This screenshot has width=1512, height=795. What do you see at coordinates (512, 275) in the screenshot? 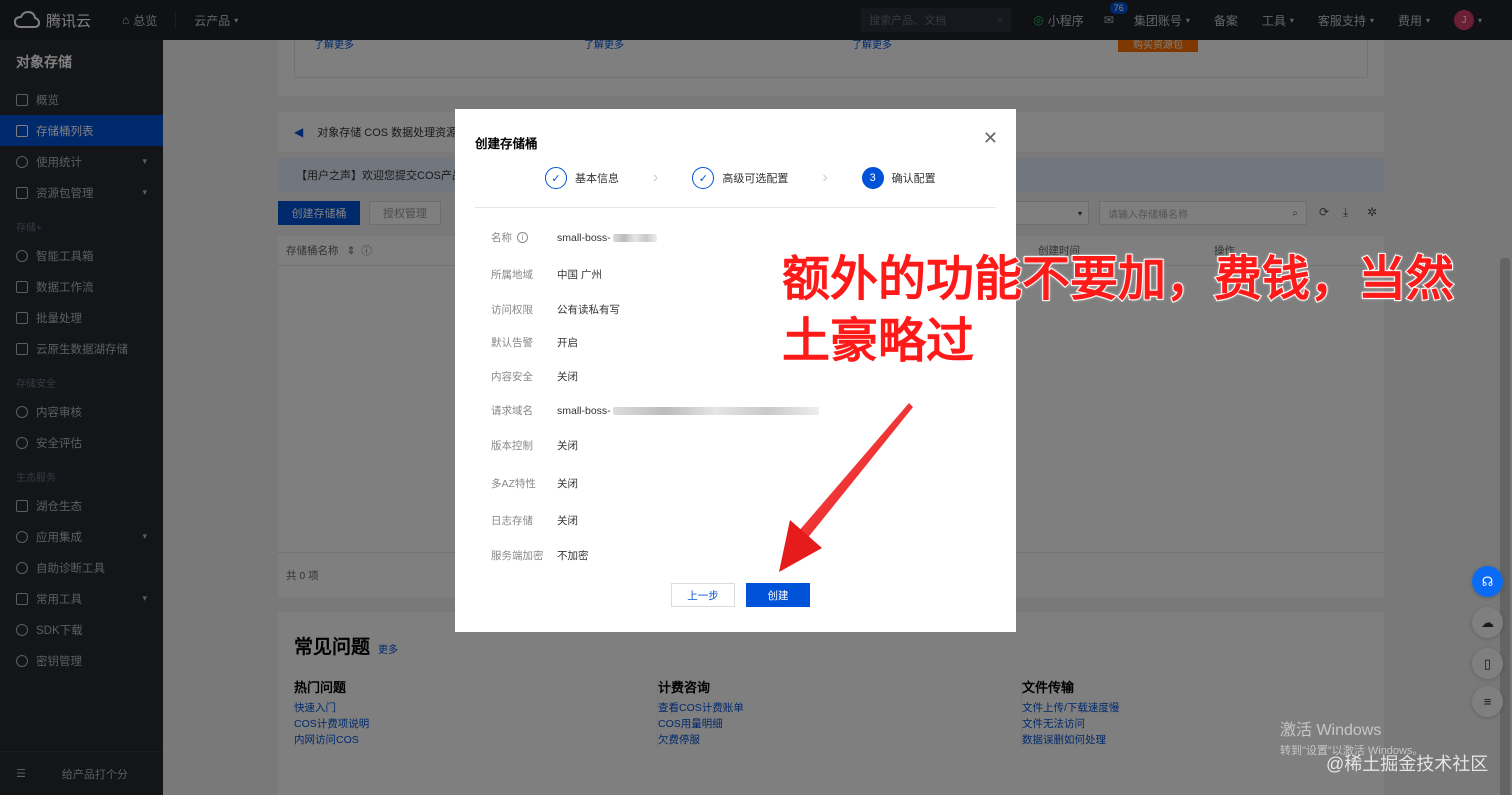
I see `row-label: 所属地域` at bounding box center [512, 275].